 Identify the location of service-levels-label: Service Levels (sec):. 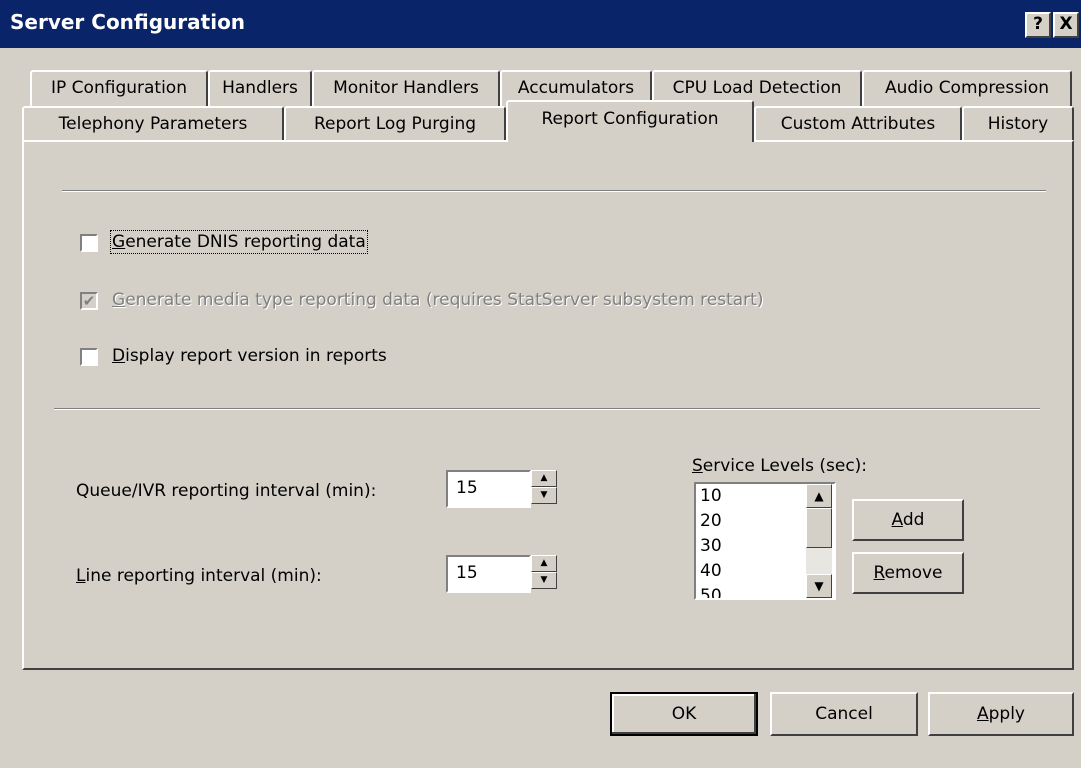
(780, 466).